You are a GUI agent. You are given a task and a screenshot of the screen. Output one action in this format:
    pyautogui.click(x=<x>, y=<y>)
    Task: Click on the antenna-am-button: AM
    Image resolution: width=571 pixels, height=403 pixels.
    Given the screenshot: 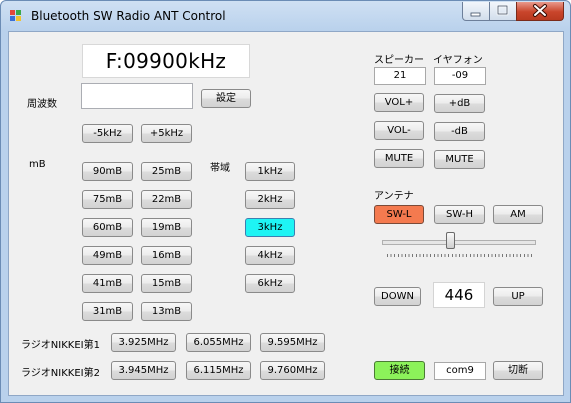 What is the action you would take?
    pyautogui.click(x=518, y=214)
    